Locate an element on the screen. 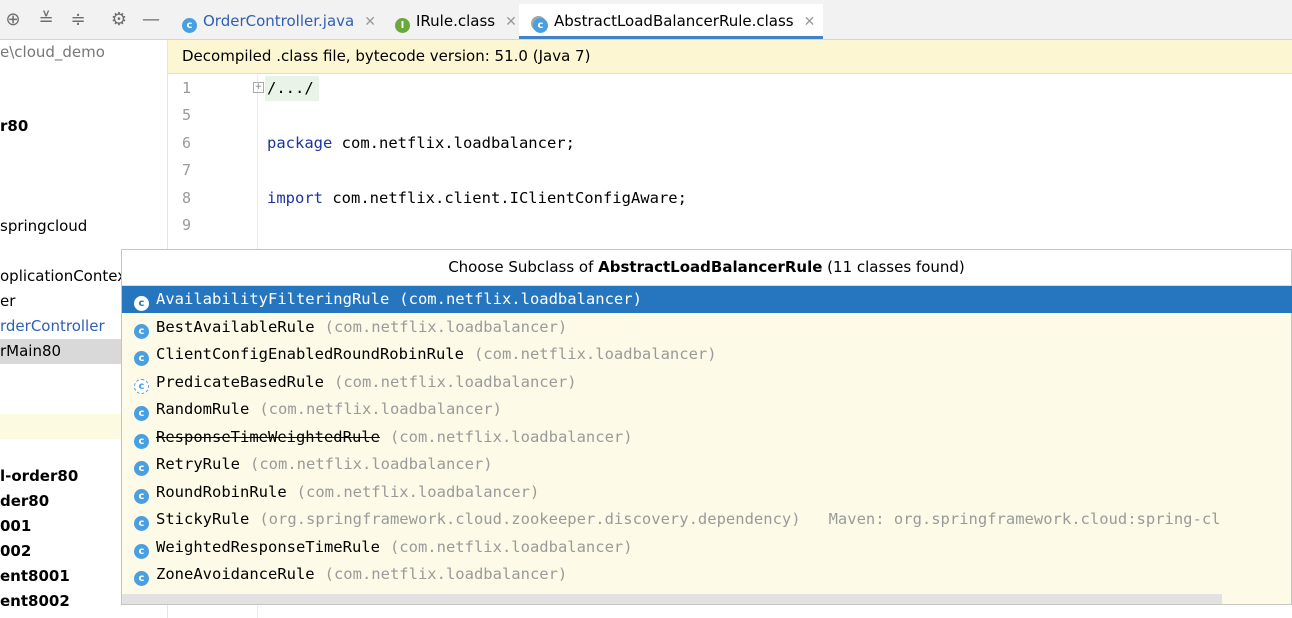  subclass-name: ZoneAvoidanceRule is located at coordinates (235, 574).